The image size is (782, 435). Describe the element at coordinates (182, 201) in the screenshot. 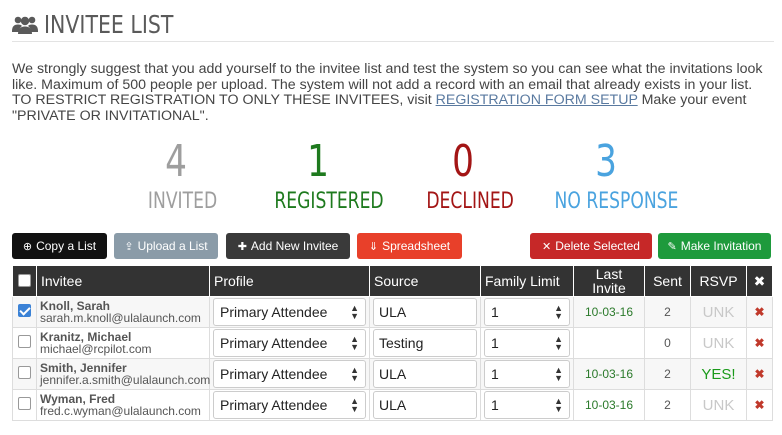

I see `stat-invited-label: INVITED` at that location.